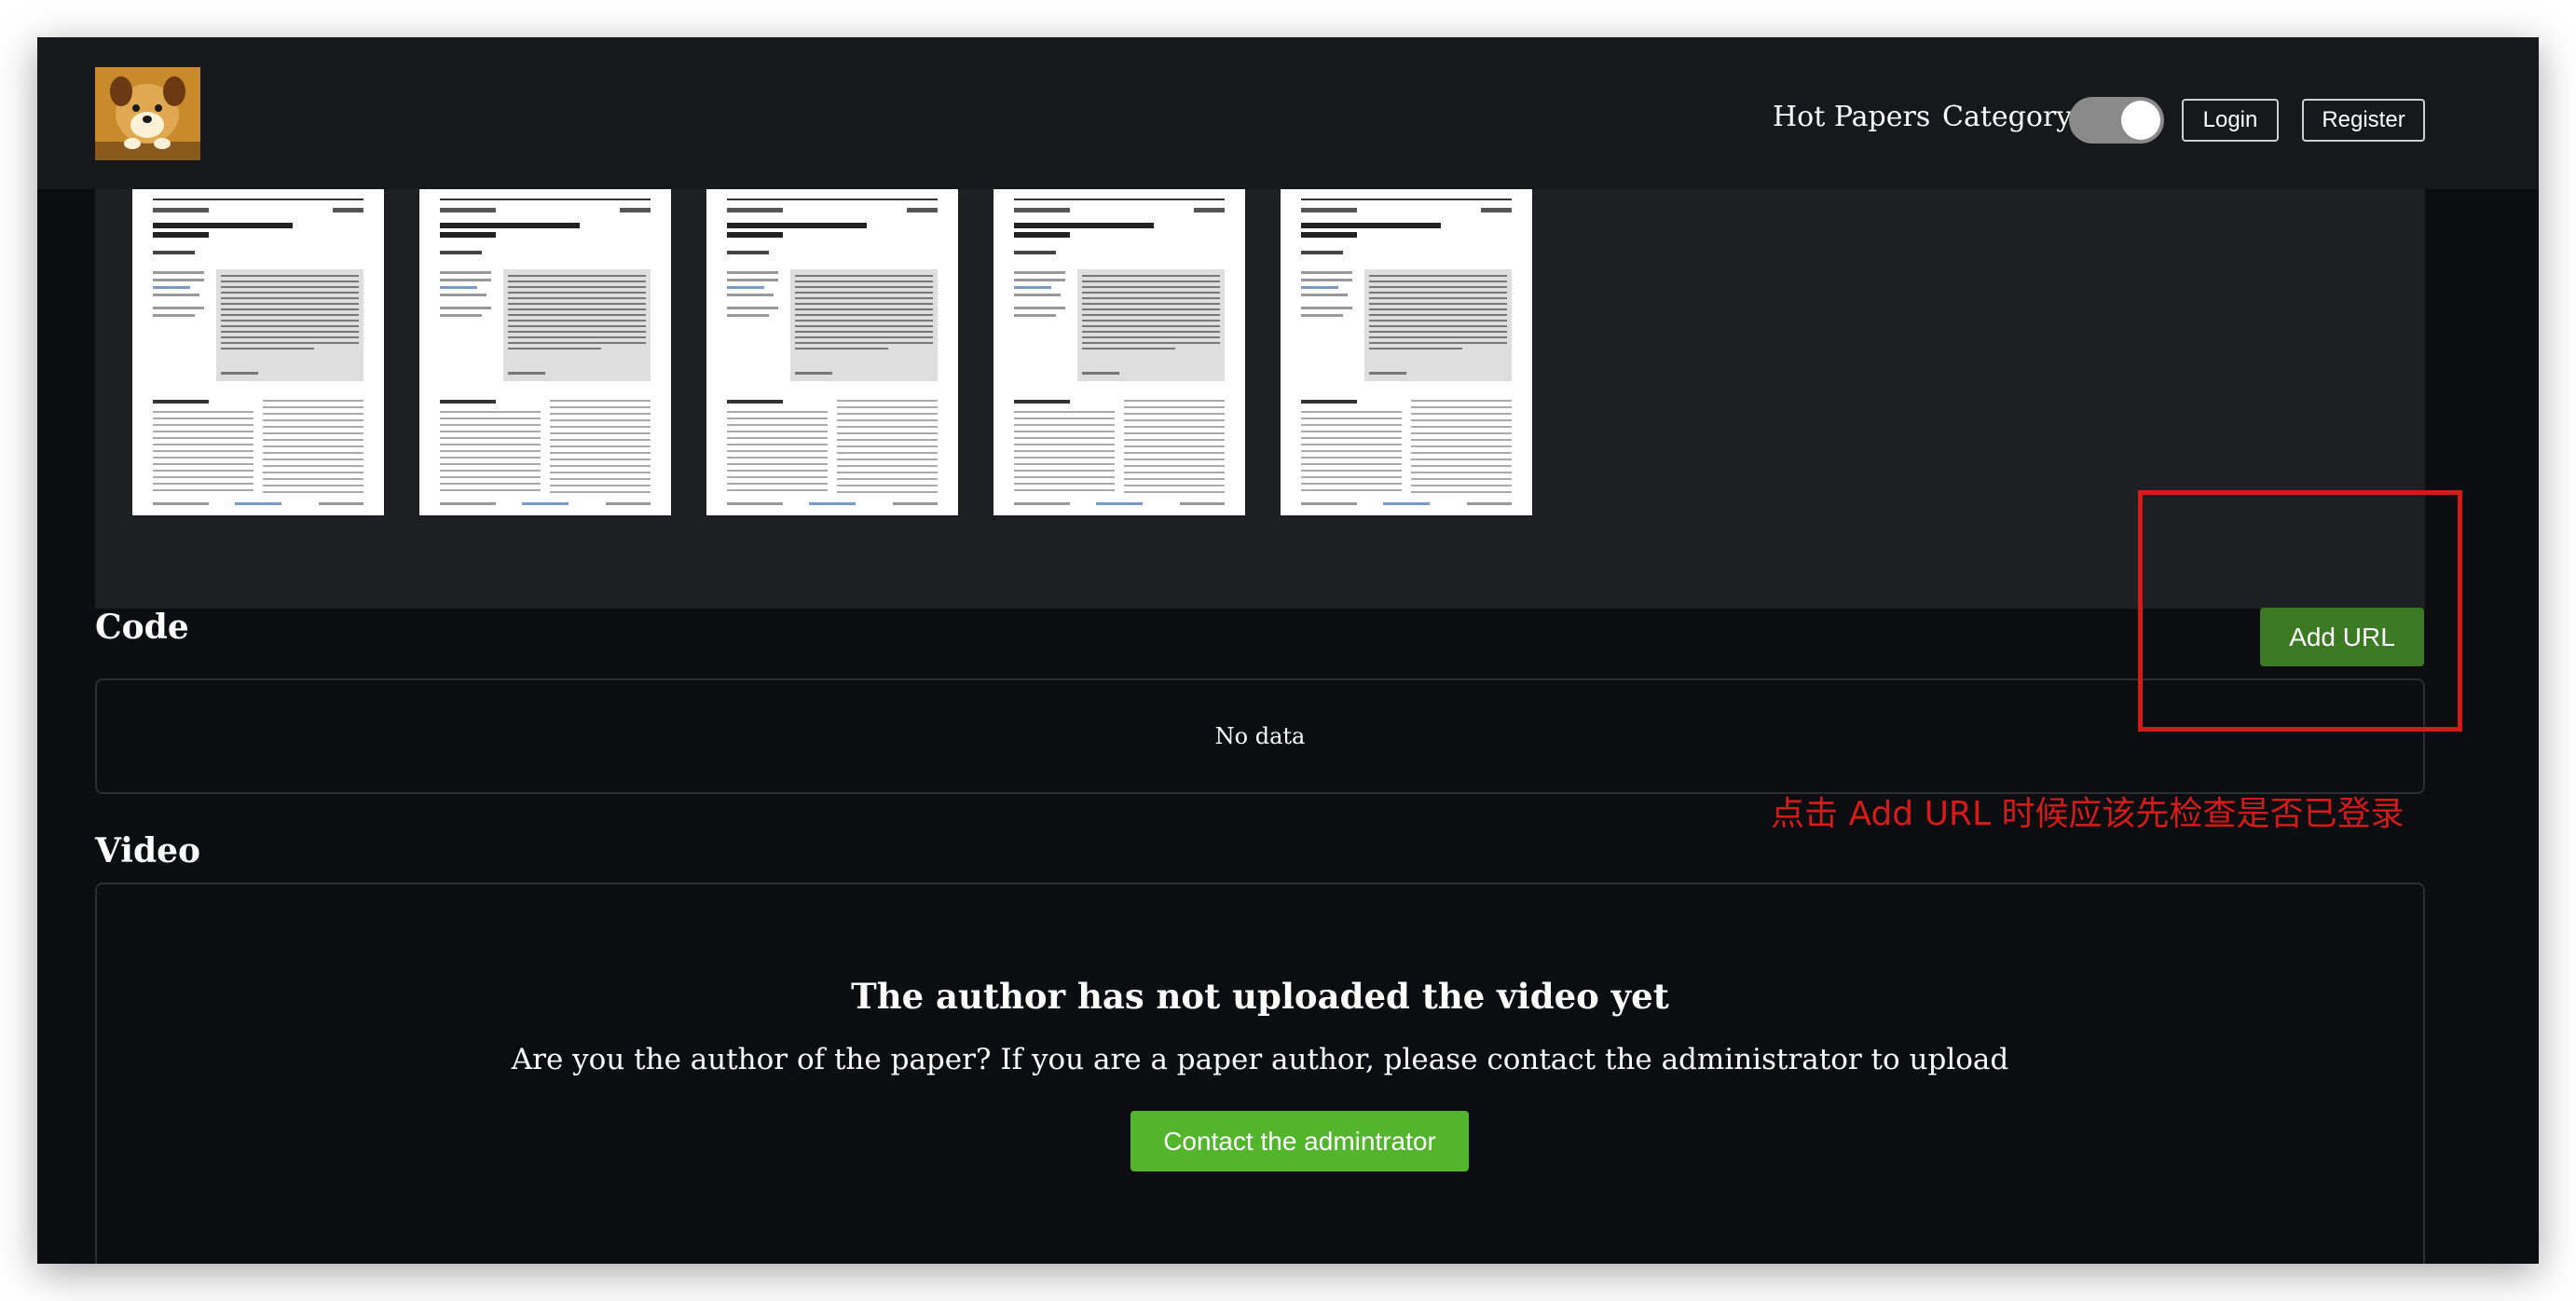 The width and height of the screenshot is (2576, 1301). What do you see at coordinates (142, 627) in the screenshot?
I see `code-section-title: Code` at bounding box center [142, 627].